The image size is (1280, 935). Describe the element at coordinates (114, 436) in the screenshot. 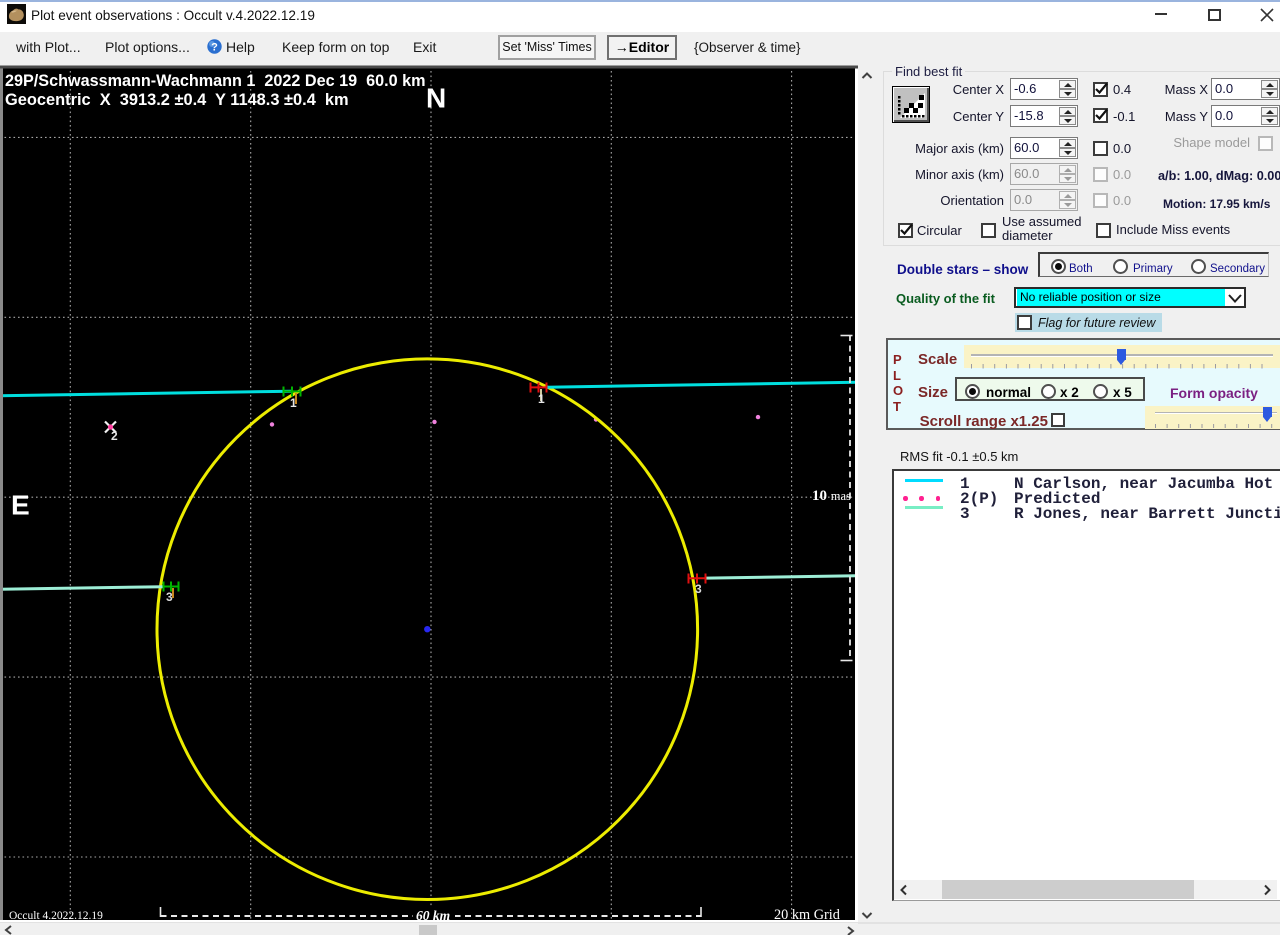

I see `svg-text: 2` at that location.